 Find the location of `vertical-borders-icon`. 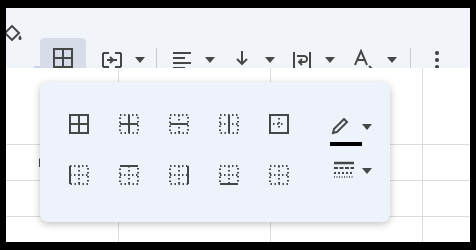

vertical-borders-icon is located at coordinates (229, 124).